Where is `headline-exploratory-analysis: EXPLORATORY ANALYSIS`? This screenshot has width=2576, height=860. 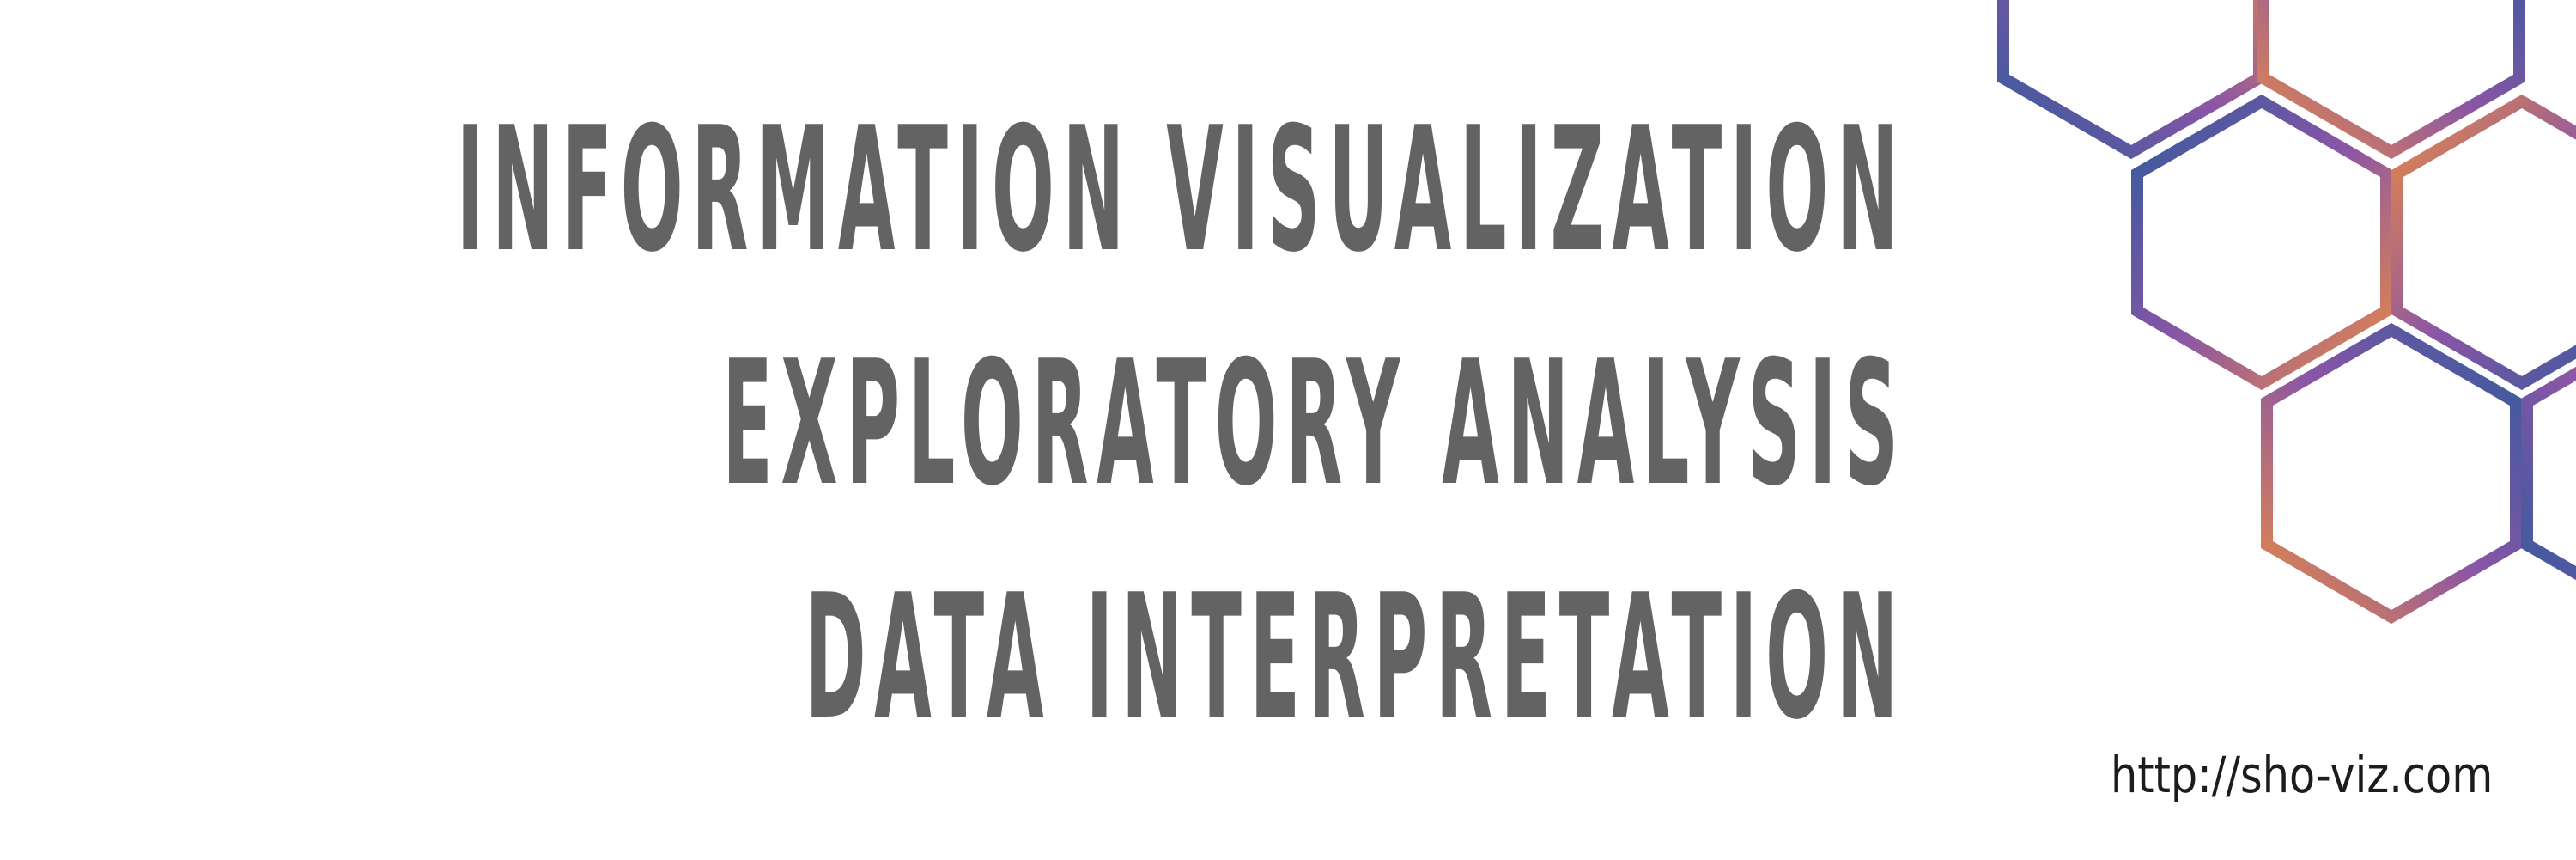 headline-exploratory-analysis: EXPLORATORY ANALYSIS is located at coordinates (1314, 424).